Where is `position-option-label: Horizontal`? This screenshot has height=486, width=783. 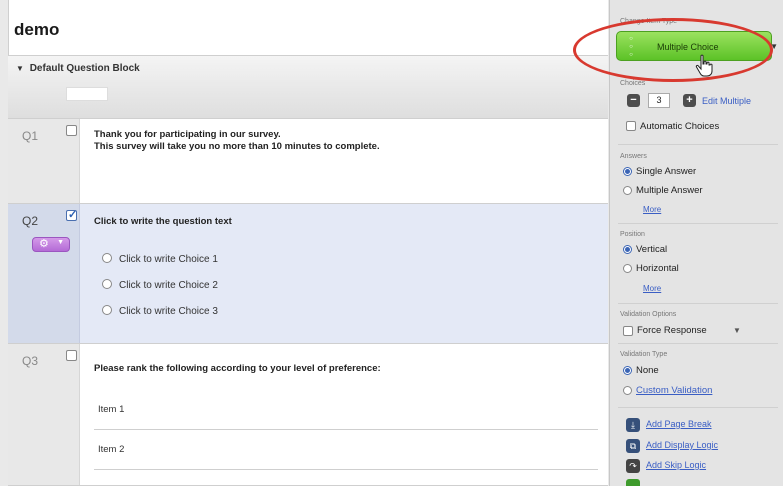
position-option-label: Horizontal is located at coordinates (657, 268).